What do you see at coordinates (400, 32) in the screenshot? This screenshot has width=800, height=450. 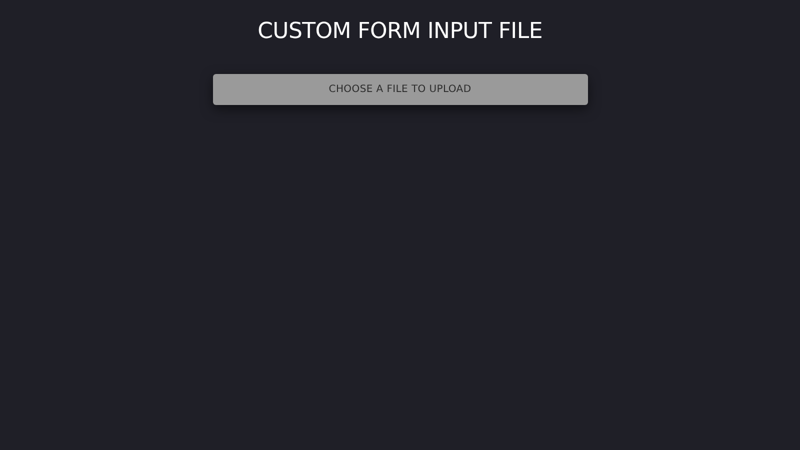 I see `page-title: CUSTOM FORM INPUT FILE` at bounding box center [400, 32].